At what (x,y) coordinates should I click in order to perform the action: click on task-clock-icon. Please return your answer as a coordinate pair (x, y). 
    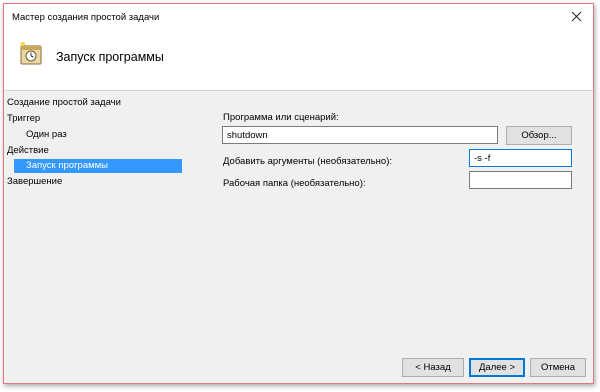
    Looking at the image, I should click on (31, 53).